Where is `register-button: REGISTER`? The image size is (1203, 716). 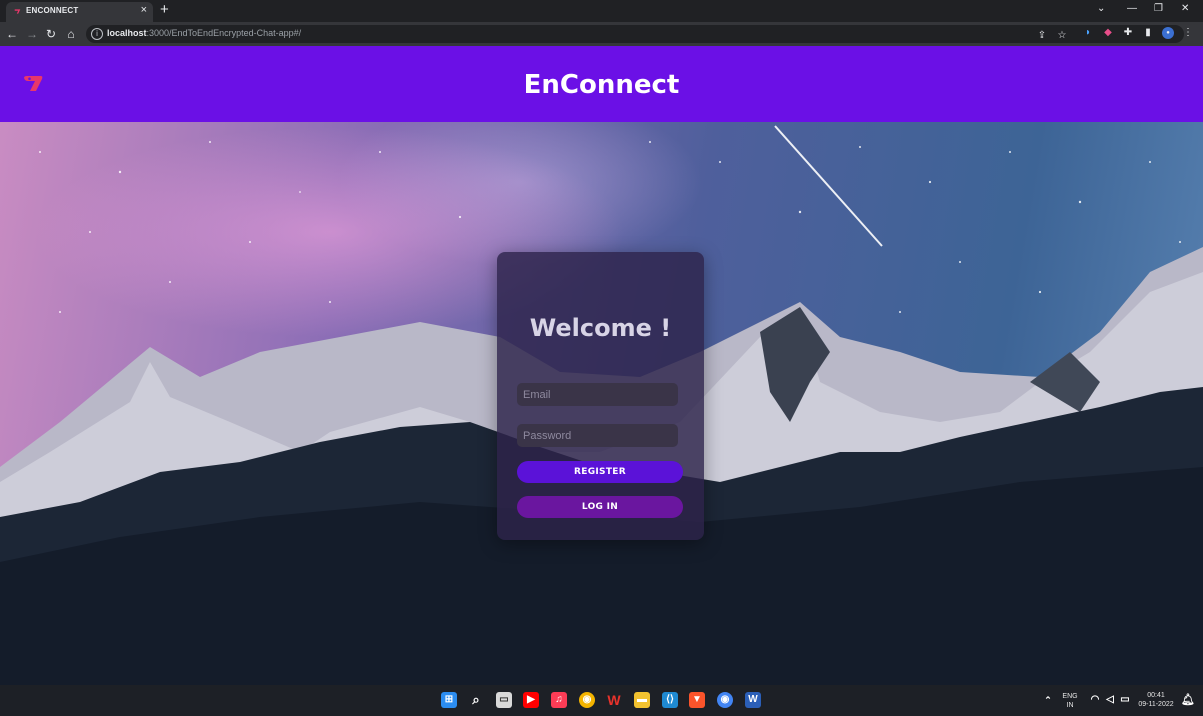 register-button: REGISTER is located at coordinates (600, 472).